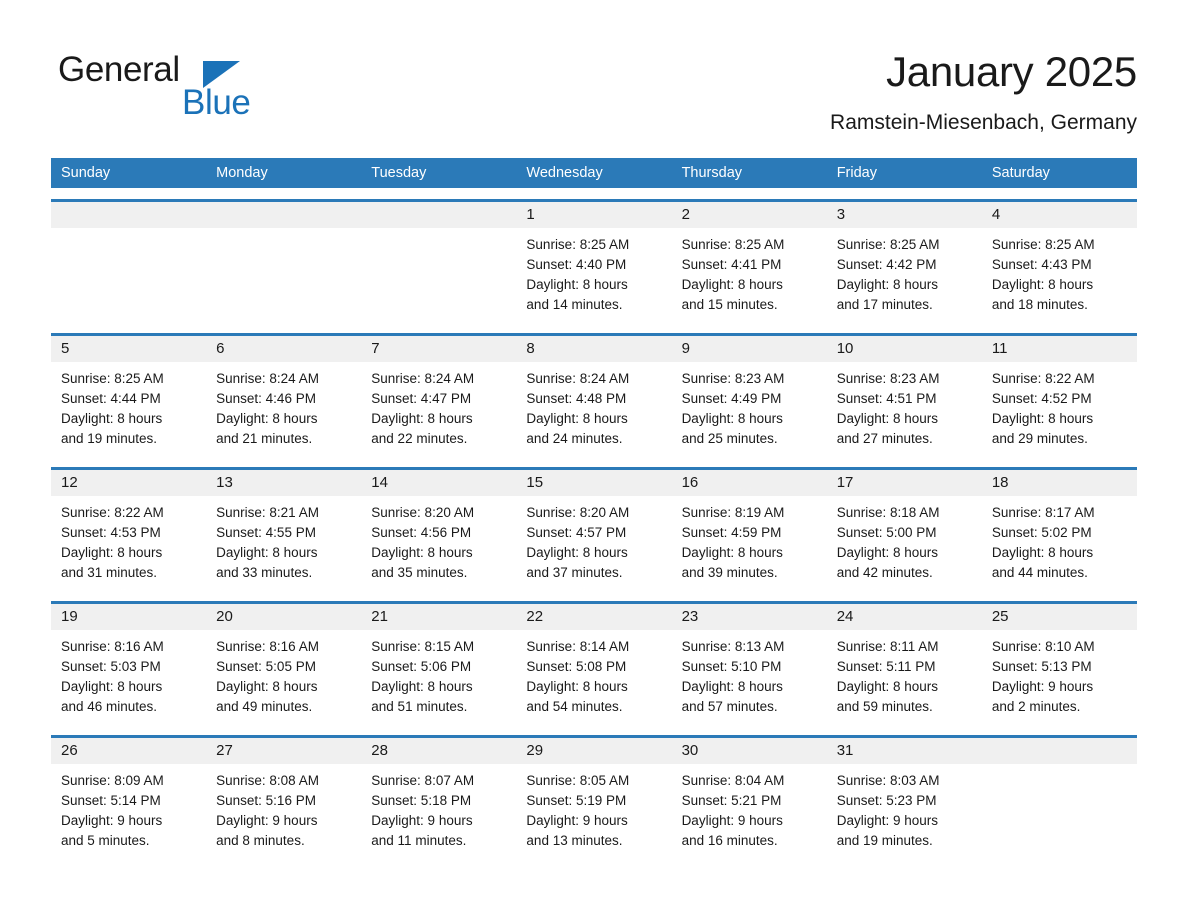 The height and width of the screenshot is (918, 1188). What do you see at coordinates (438, 349) in the screenshot?
I see `day-number: 7` at bounding box center [438, 349].